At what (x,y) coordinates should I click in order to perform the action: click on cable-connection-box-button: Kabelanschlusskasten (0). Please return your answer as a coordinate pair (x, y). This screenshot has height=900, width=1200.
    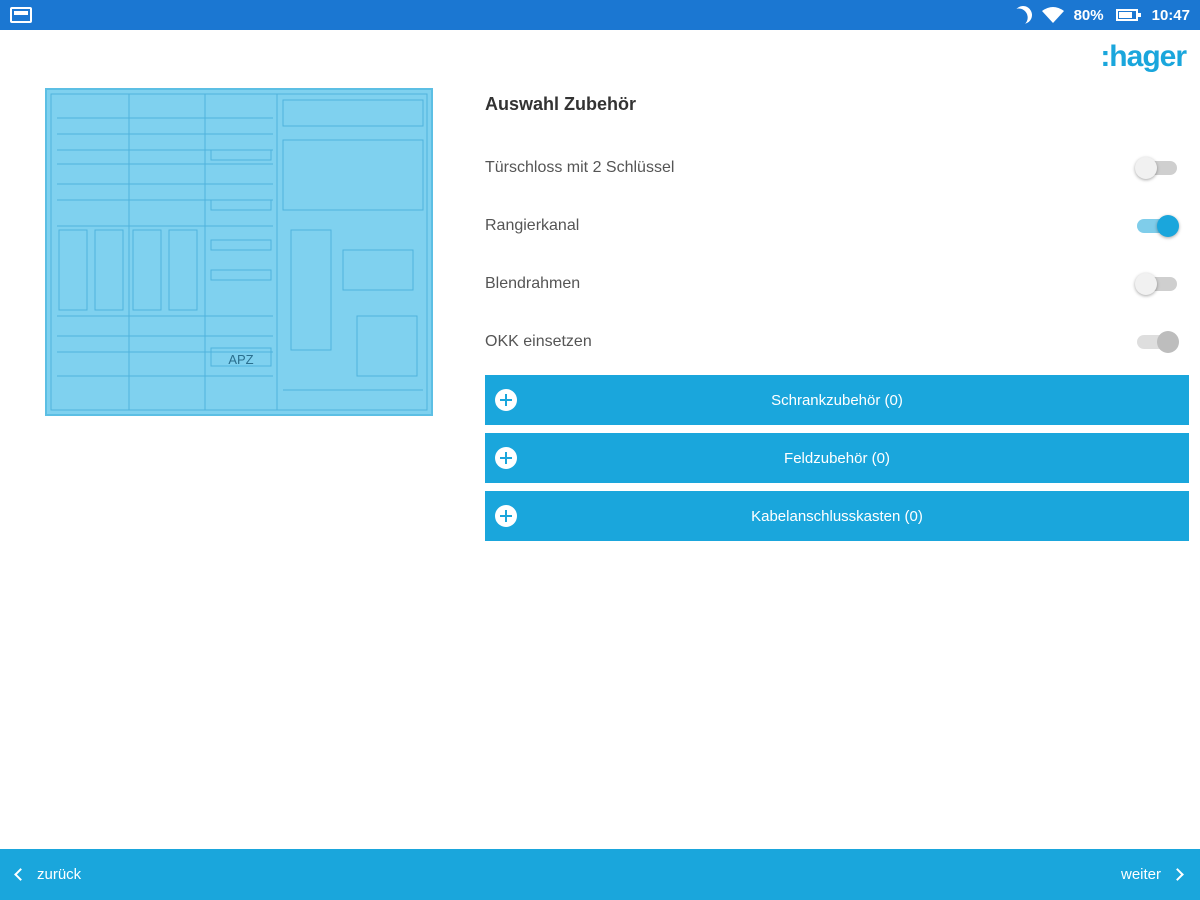
    Looking at the image, I should click on (837, 516).